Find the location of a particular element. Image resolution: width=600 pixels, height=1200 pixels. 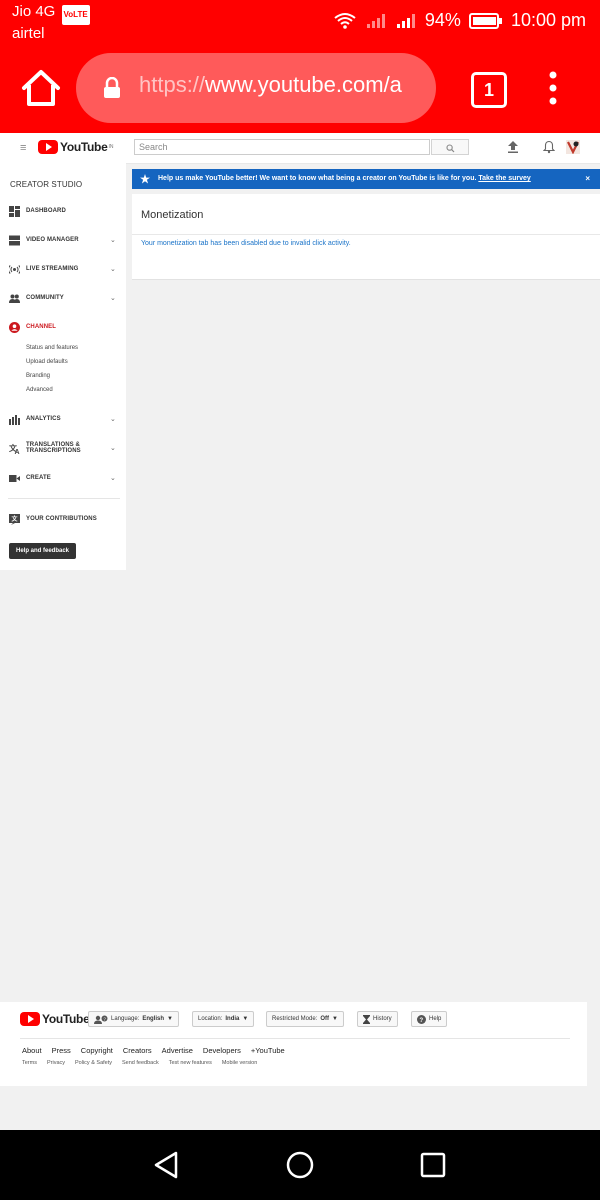

carrier-info: Jio 4G VoLTE airtel is located at coordinates (51, 23).